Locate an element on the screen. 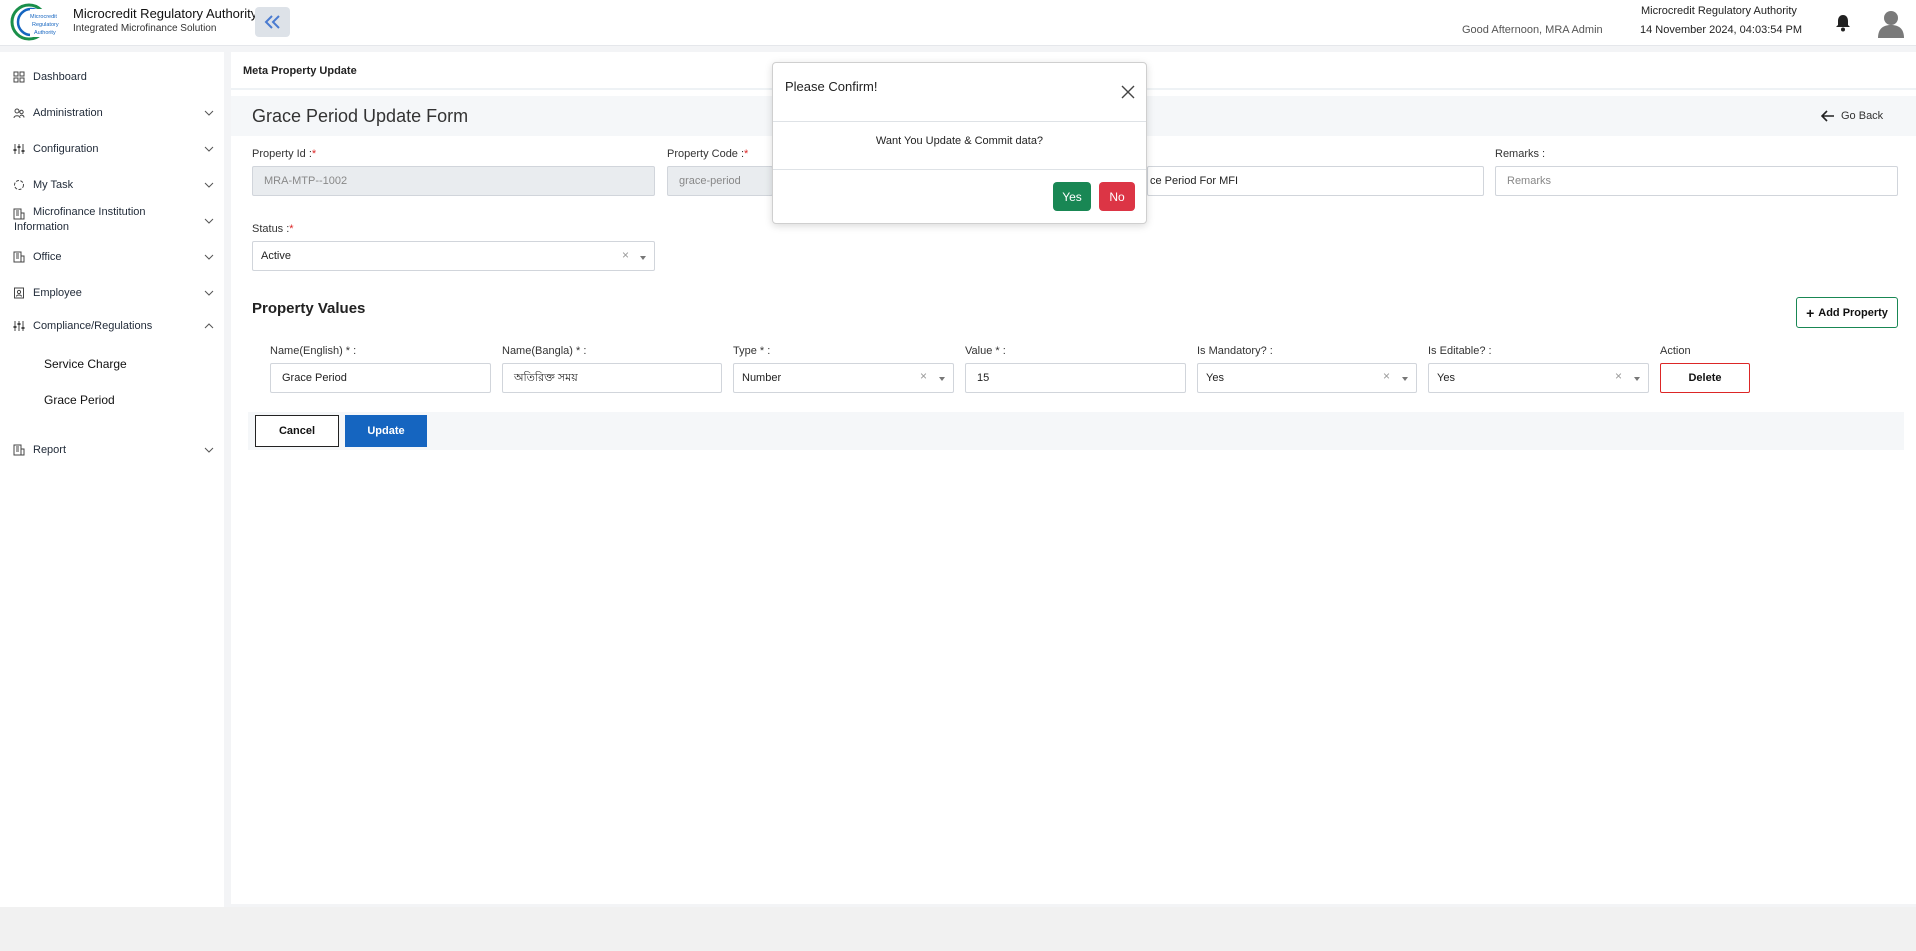 Image resolution: width=1916 pixels, height=951 pixels. sidebar-item-label: Configuration is located at coordinates (66, 149).